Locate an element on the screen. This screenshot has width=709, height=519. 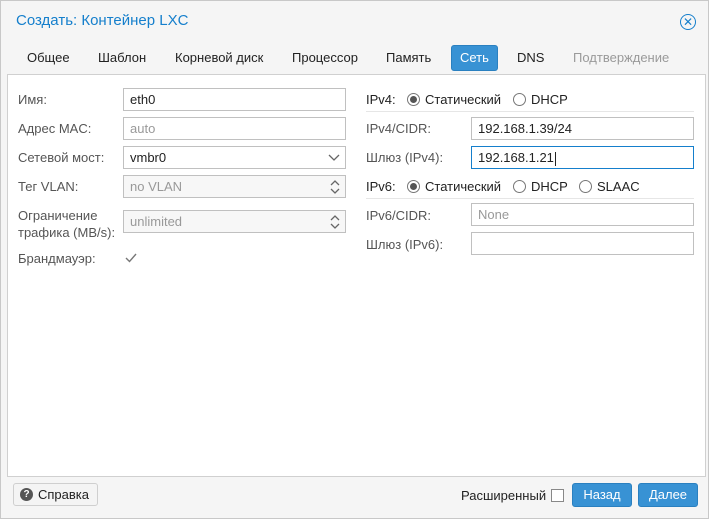
question-icon: ? is located at coordinates (26, 494).